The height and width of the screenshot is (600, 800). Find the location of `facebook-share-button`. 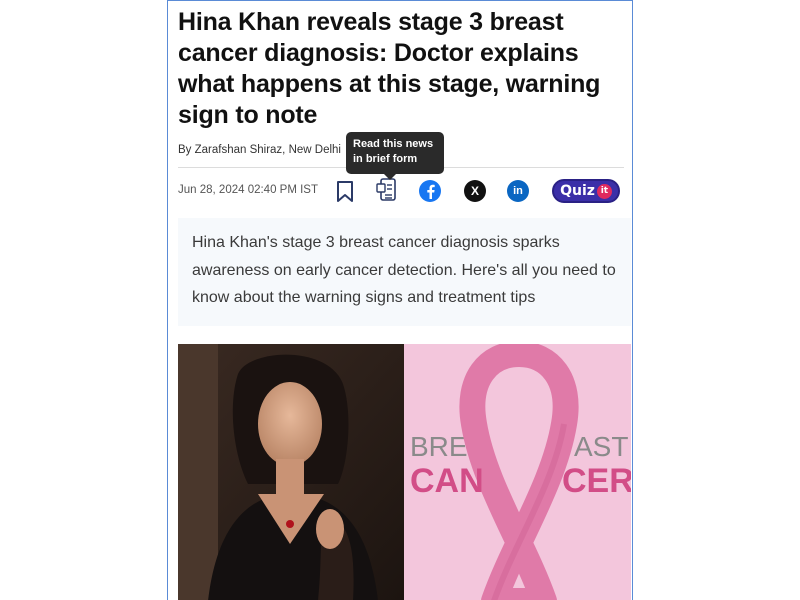

facebook-share-button is located at coordinates (430, 191).